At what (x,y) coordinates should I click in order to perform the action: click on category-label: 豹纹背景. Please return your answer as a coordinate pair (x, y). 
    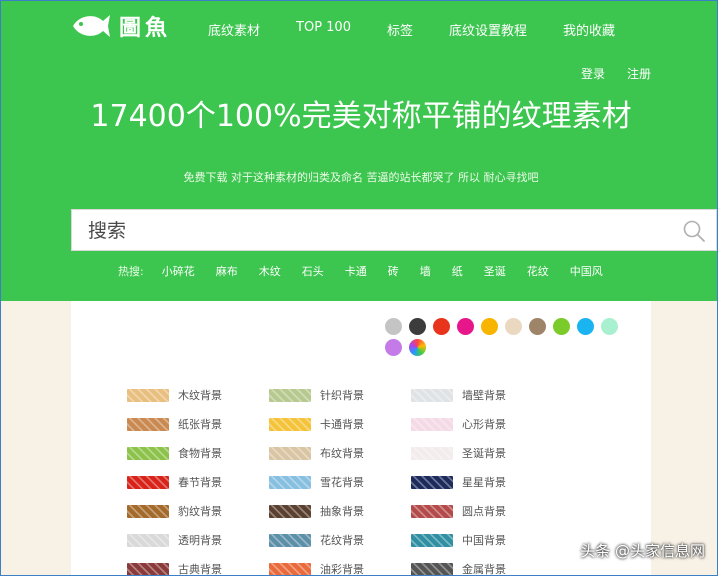
    Looking at the image, I should click on (200, 511).